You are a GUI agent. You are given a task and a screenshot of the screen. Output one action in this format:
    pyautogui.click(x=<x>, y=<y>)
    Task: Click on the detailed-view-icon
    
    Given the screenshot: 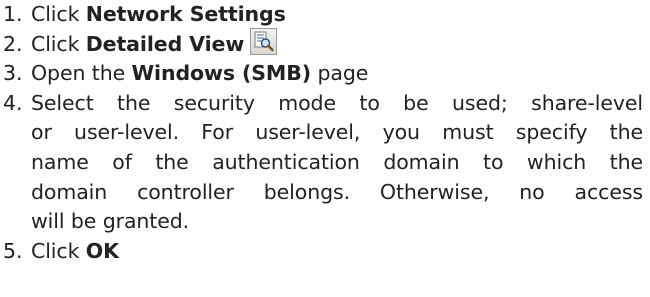 What is the action you would take?
    pyautogui.click(x=264, y=42)
    